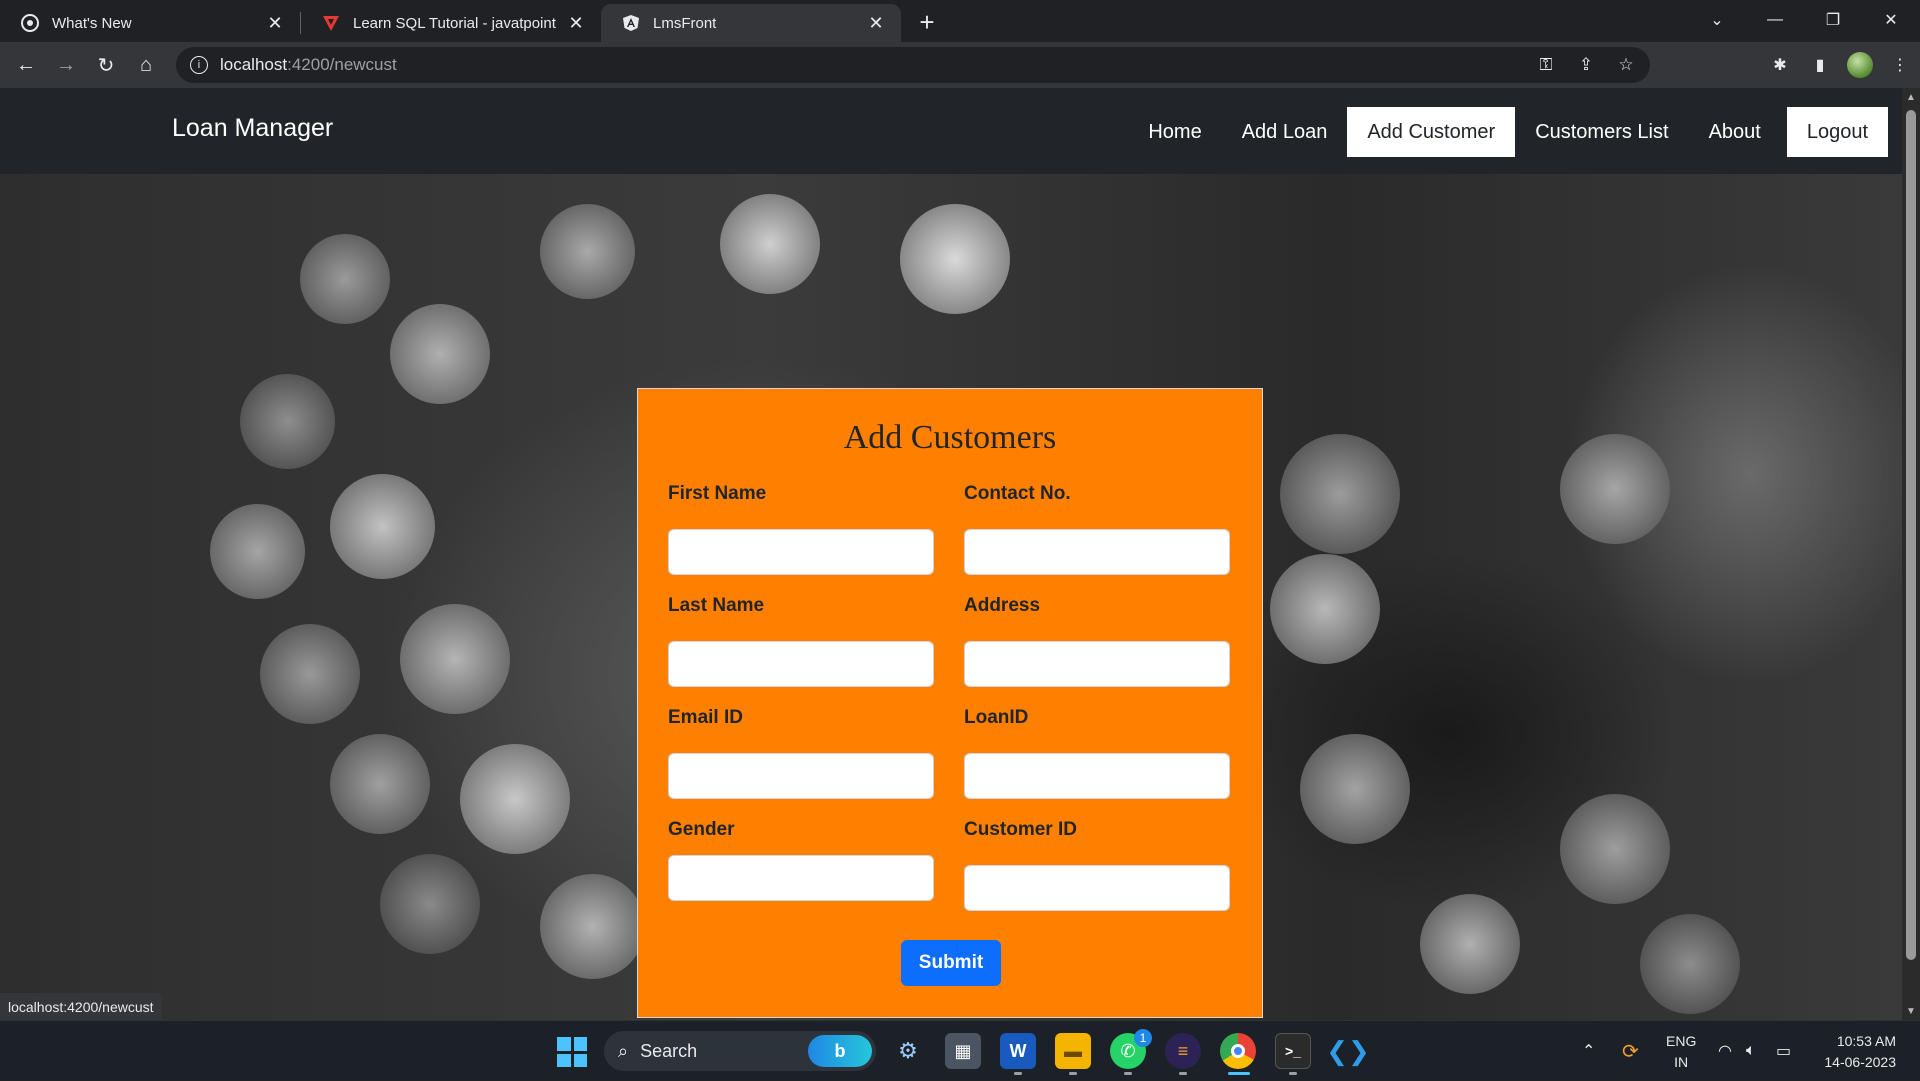 Image resolution: width=1920 pixels, height=1081 pixels. Describe the element at coordinates (1717, 20) in the screenshot. I see `tab-search-chevron-icon: ⌄` at that location.